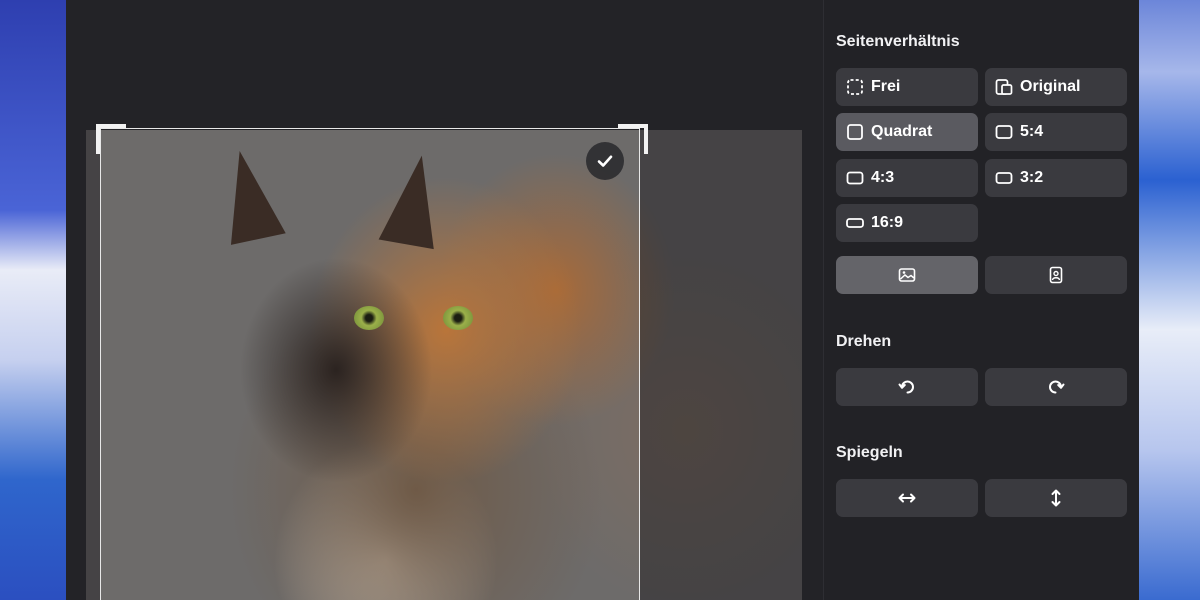  Describe the element at coordinates (907, 223) in the screenshot. I see `ratio-16-9-button: 16:9` at that location.